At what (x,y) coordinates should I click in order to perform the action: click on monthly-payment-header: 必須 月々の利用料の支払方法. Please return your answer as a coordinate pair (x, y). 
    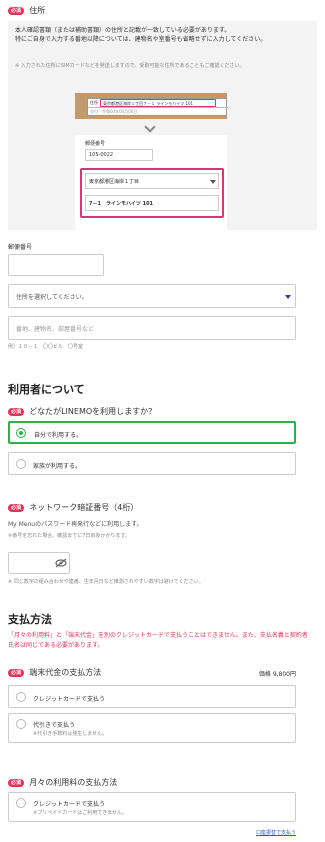
    Looking at the image, I should click on (62, 782).